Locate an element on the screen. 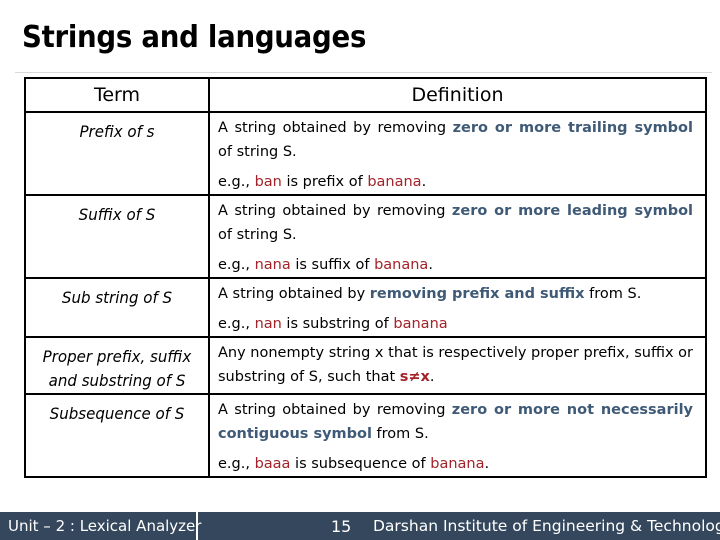  term-suffix: Suffix of S is located at coordinates (117, 214).